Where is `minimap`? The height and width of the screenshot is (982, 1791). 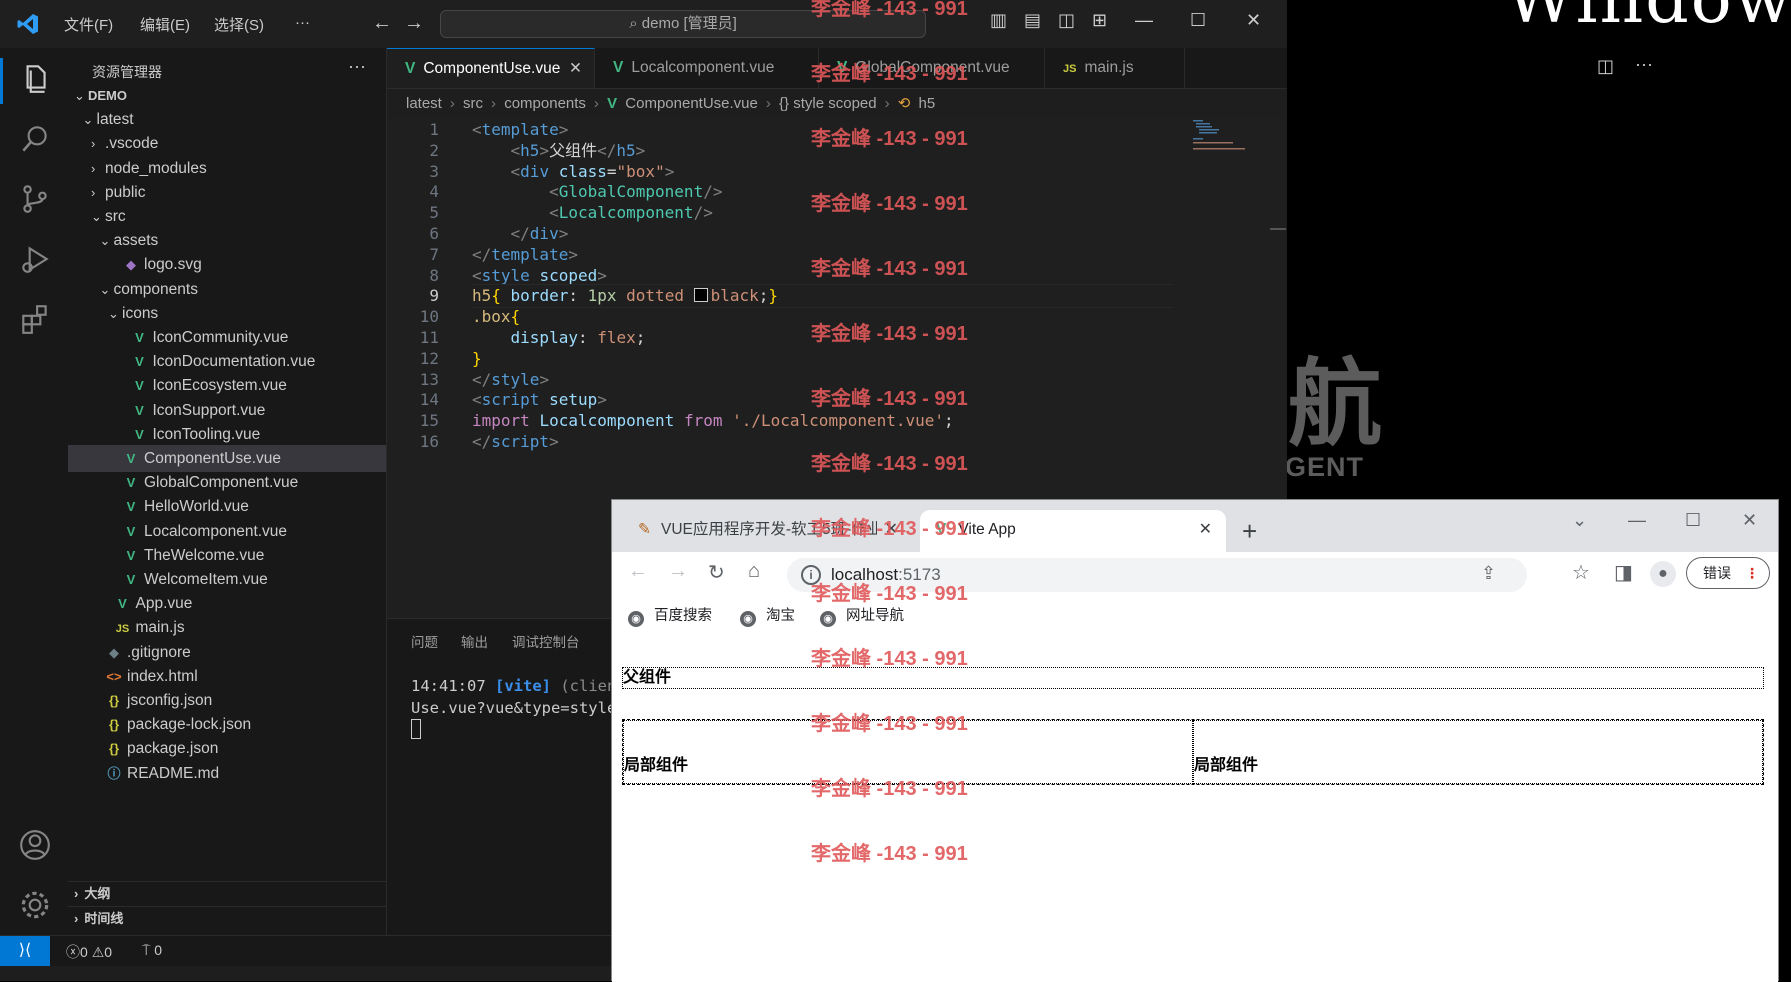 minimap is located at coordinates (1223, 138).